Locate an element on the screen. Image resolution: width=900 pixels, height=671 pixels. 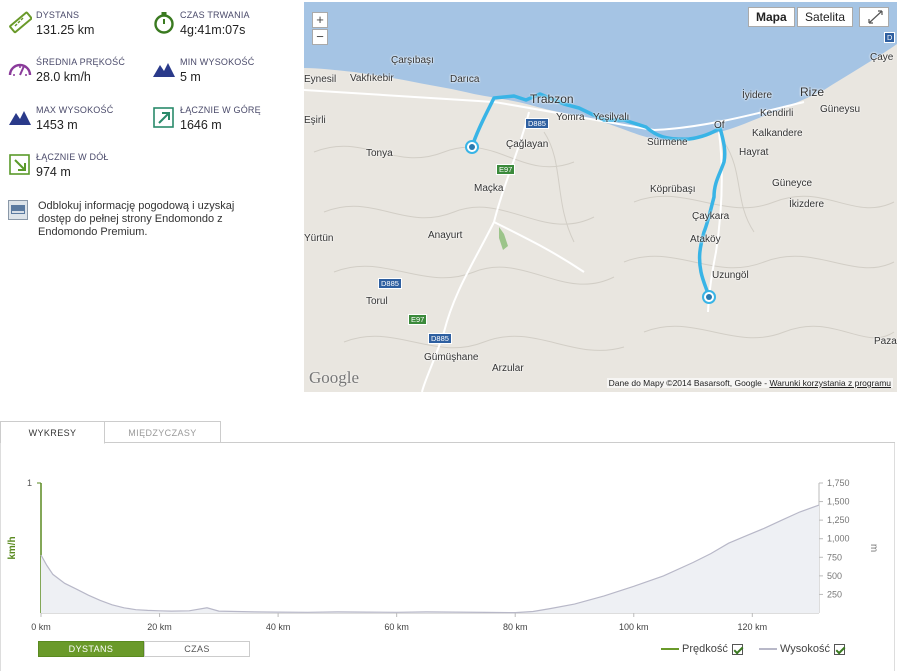
stat-distance: DYSTANS 131.25 km is located at coordinates (78, 27).